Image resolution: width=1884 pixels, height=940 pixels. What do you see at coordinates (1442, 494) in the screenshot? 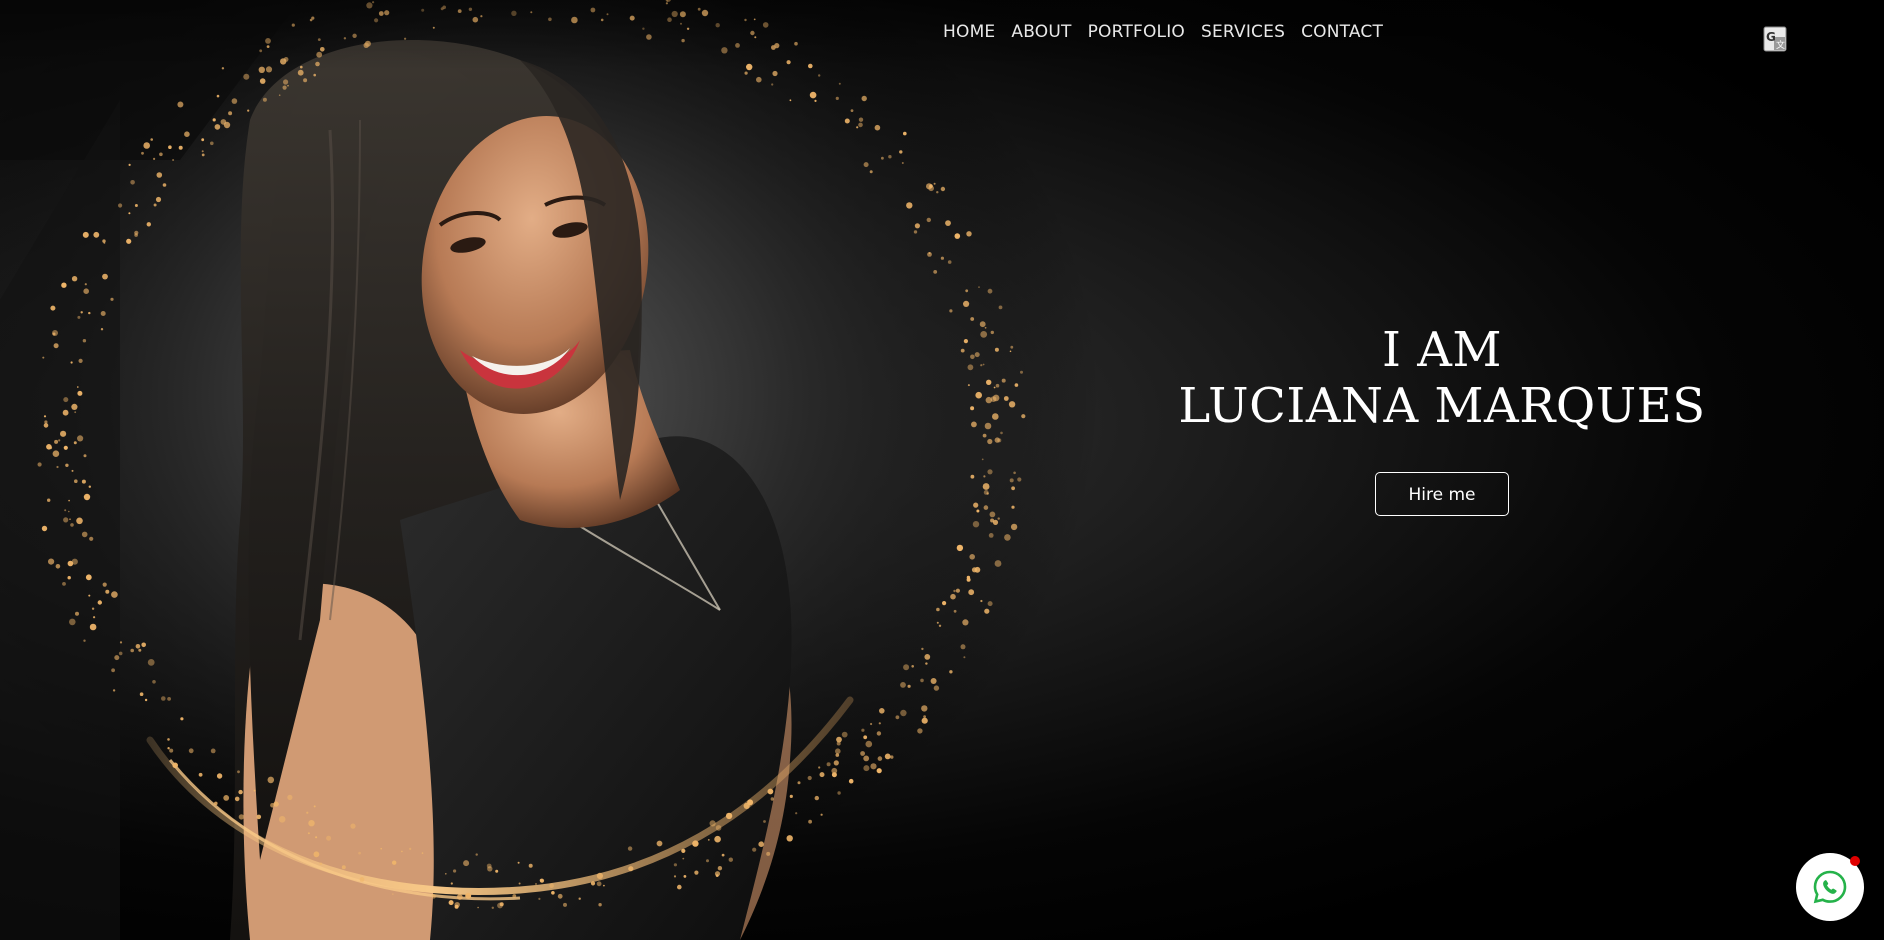
I see `hire-me-button: Hire me` at bounding box center [1442, 494].